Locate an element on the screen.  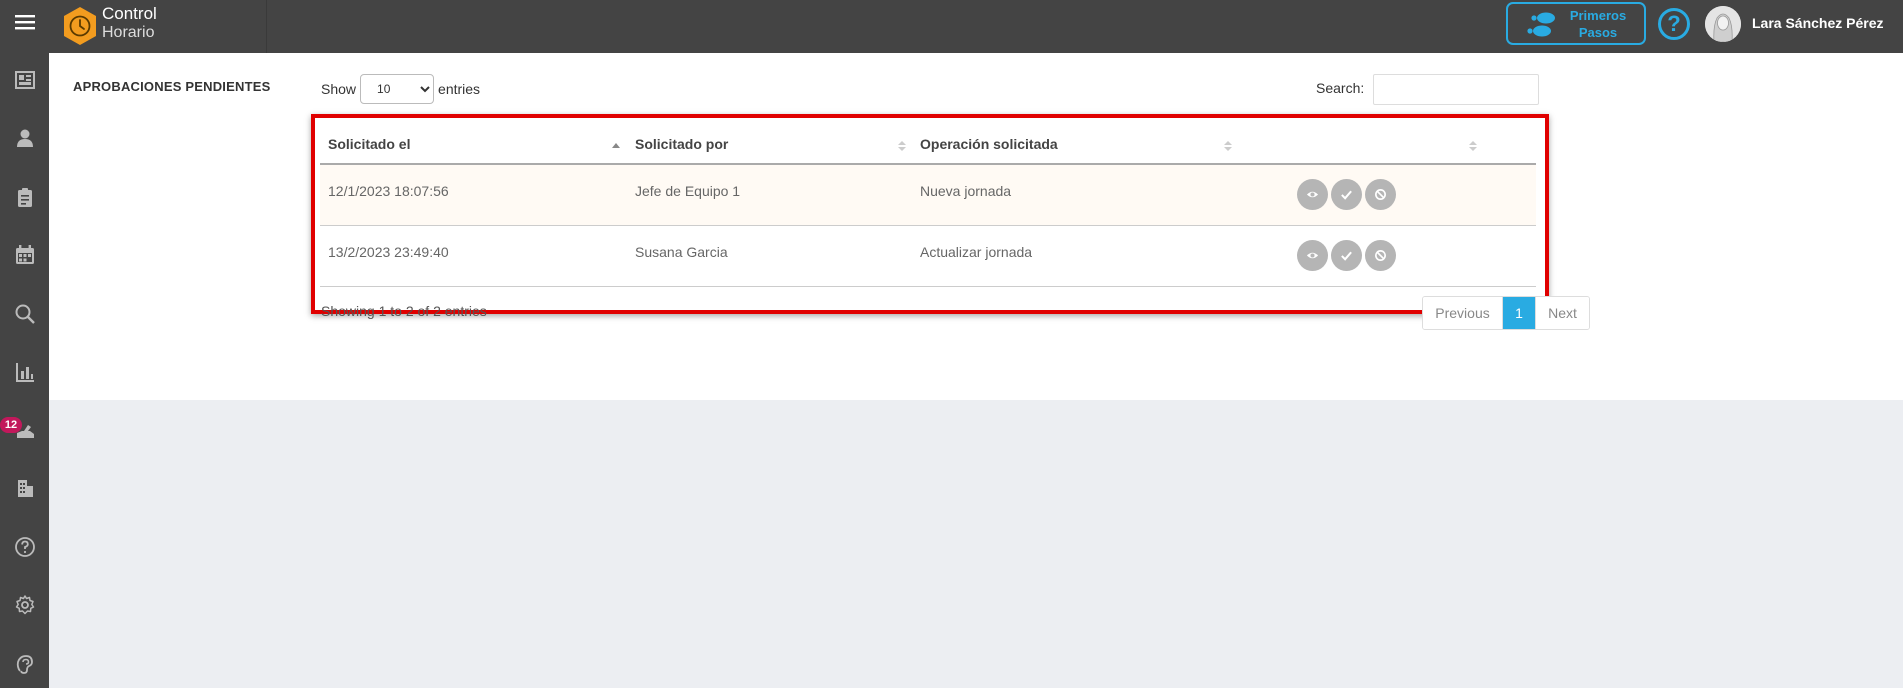
clipboard-icon is located at coordinates (24, 197).